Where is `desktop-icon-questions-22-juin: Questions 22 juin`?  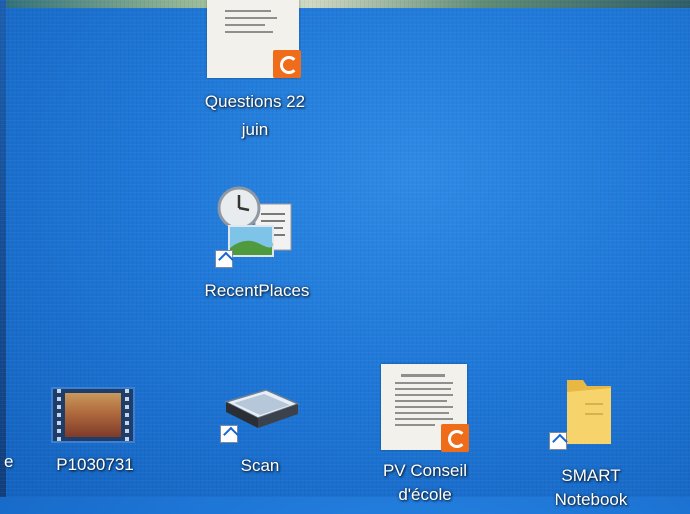
desktop-icon-questions-22-juin: Questions 22 juin is located at coordinates (255, 75).